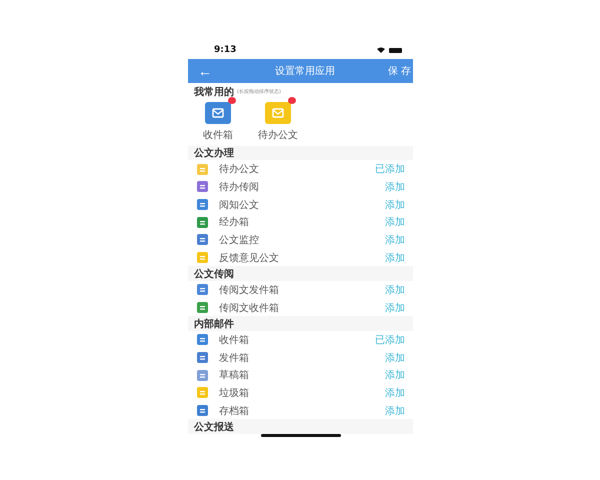 This screenshot has height=480, width=600. Describe the element at coordinates (239, 169) in the screenshot. I see `app-name: 待办公文` at that location.